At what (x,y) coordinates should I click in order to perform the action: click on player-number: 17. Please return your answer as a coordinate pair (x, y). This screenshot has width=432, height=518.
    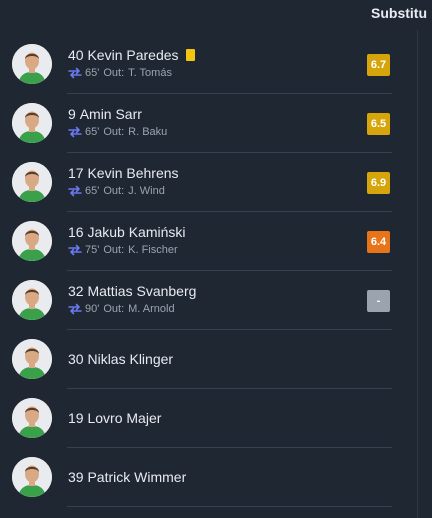
    Looking at the image, I should click on (76, 173).